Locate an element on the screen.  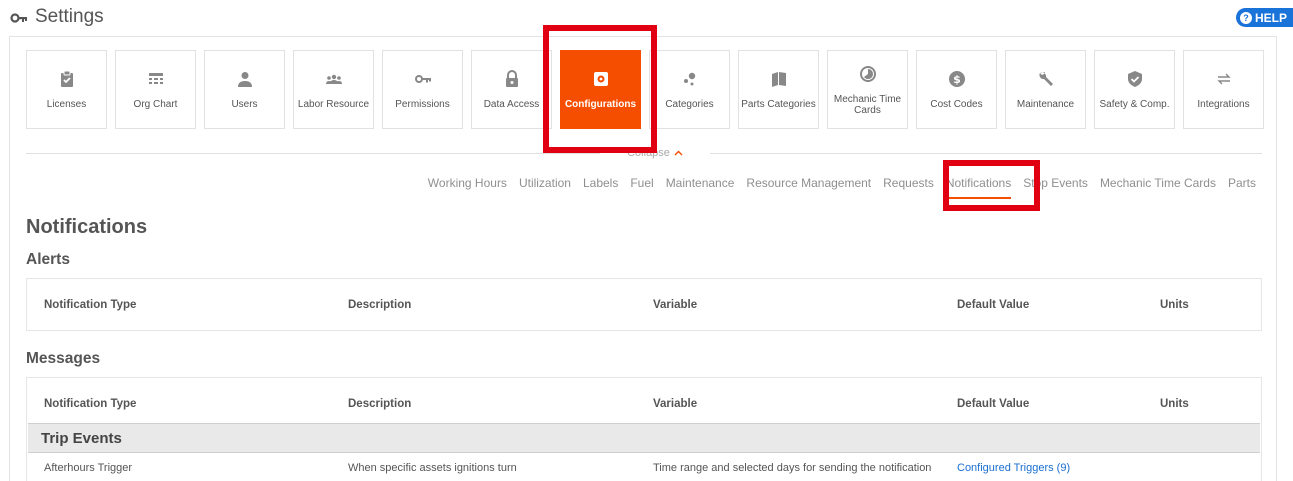
tile-label: Safety & Comp. is located at coordinates (1134, 104).